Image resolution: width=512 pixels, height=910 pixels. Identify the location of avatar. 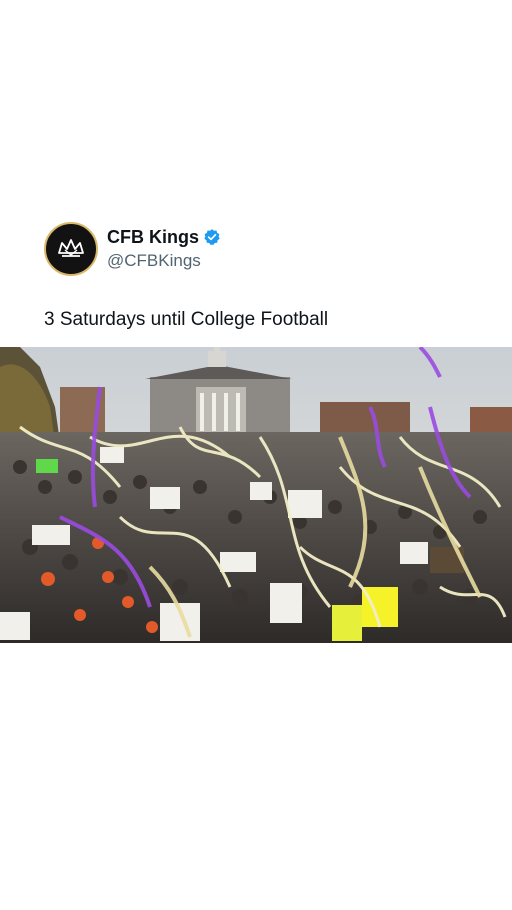
(71, 249).